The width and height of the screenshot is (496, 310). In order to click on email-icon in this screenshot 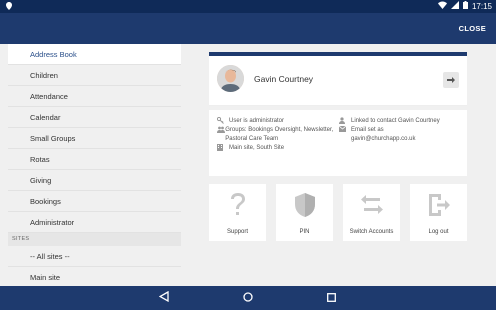, I will do `click(344, 134)`.